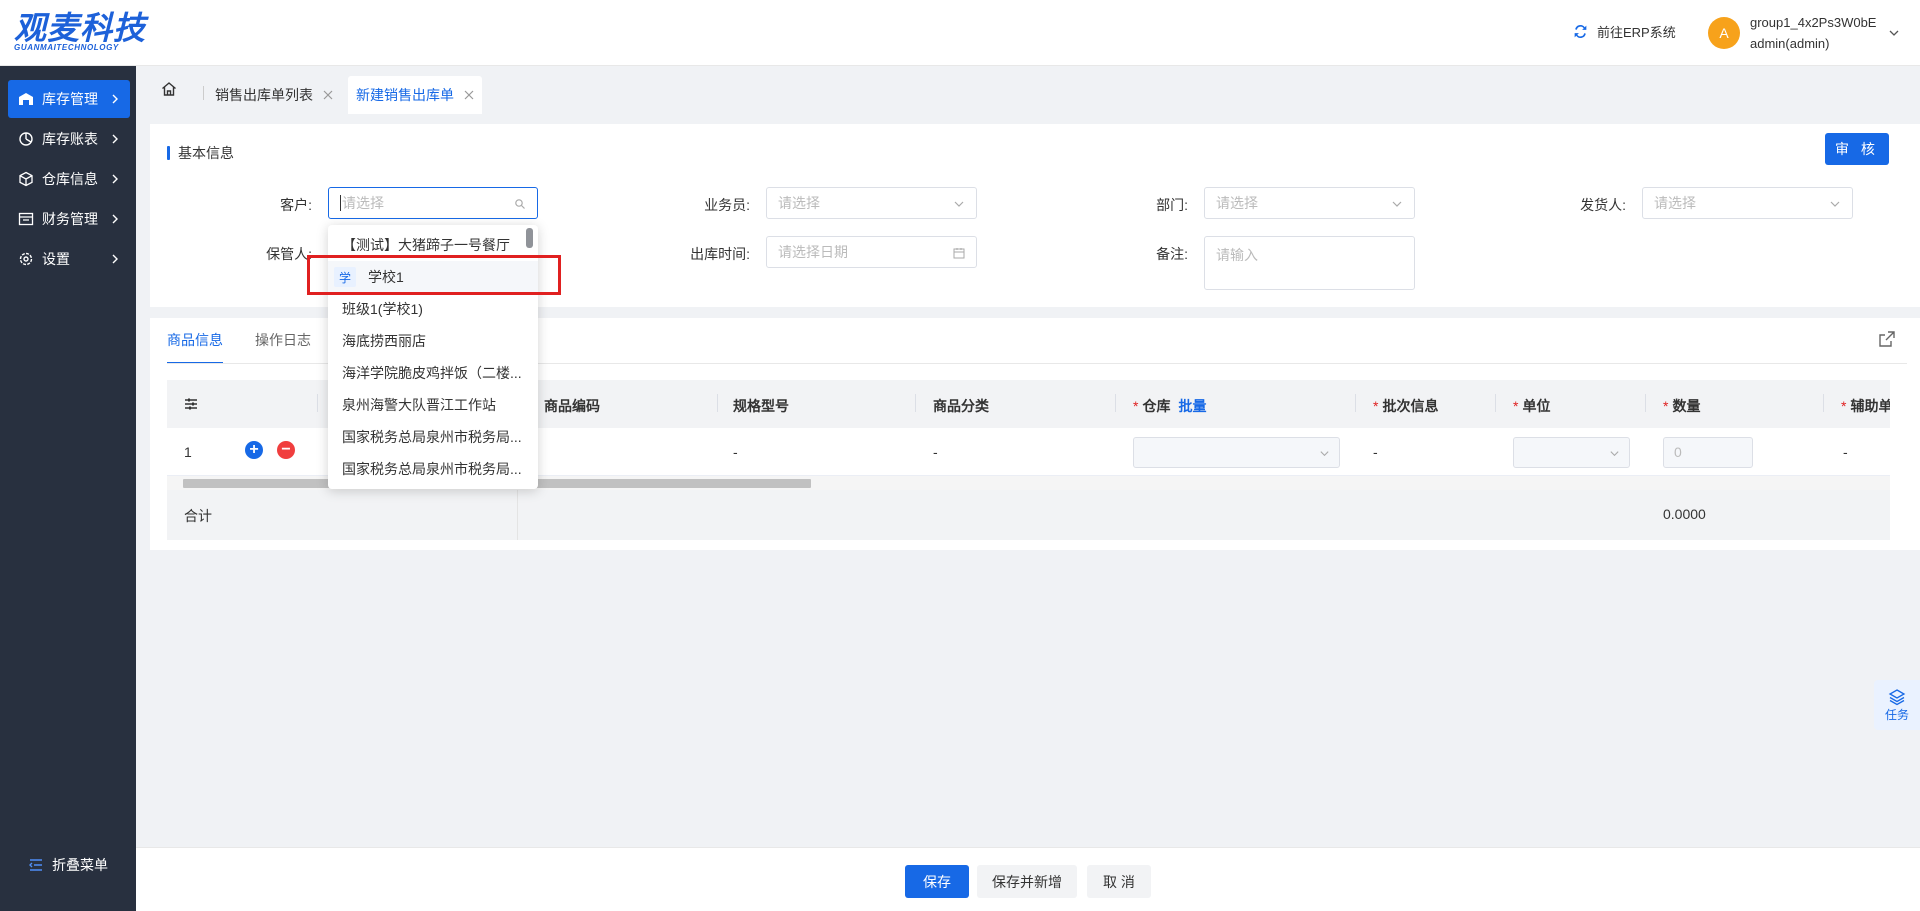 The image size is (1920, 911). What do you see at coordinates (1532, 406) in the screenshot?
I see `header-unit: * 单位` at bounding box center [1532, 406].